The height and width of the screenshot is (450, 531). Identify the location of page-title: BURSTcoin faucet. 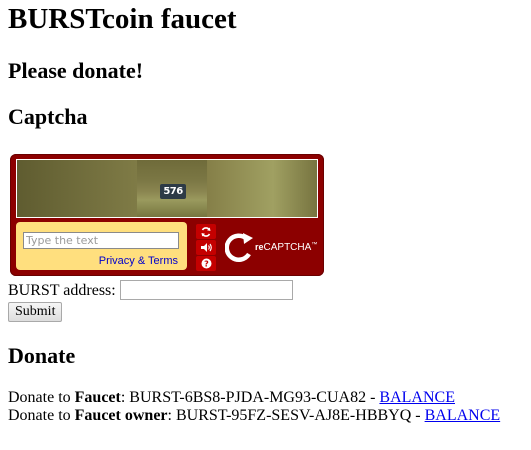
(122, 19).